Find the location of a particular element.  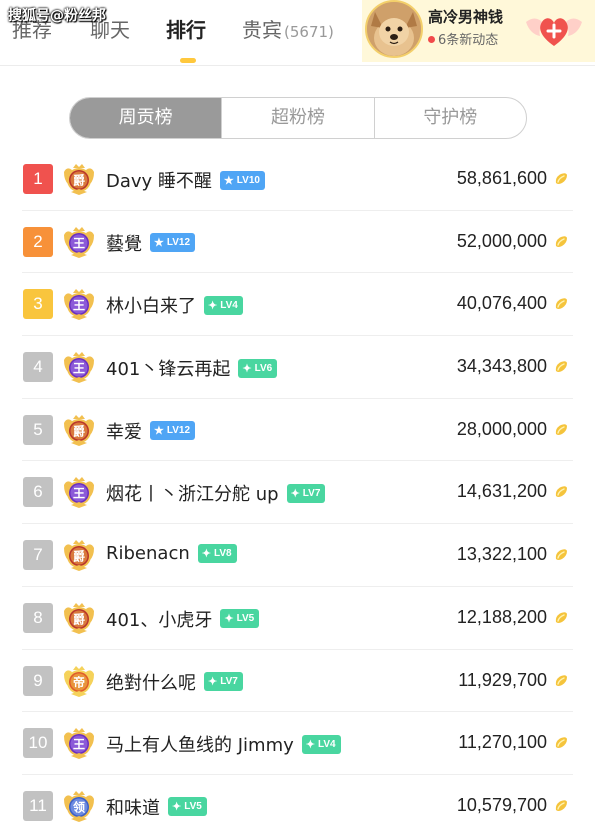

watermark: 搜狐号@粉丝邦 is located at coordinates (57, 16).